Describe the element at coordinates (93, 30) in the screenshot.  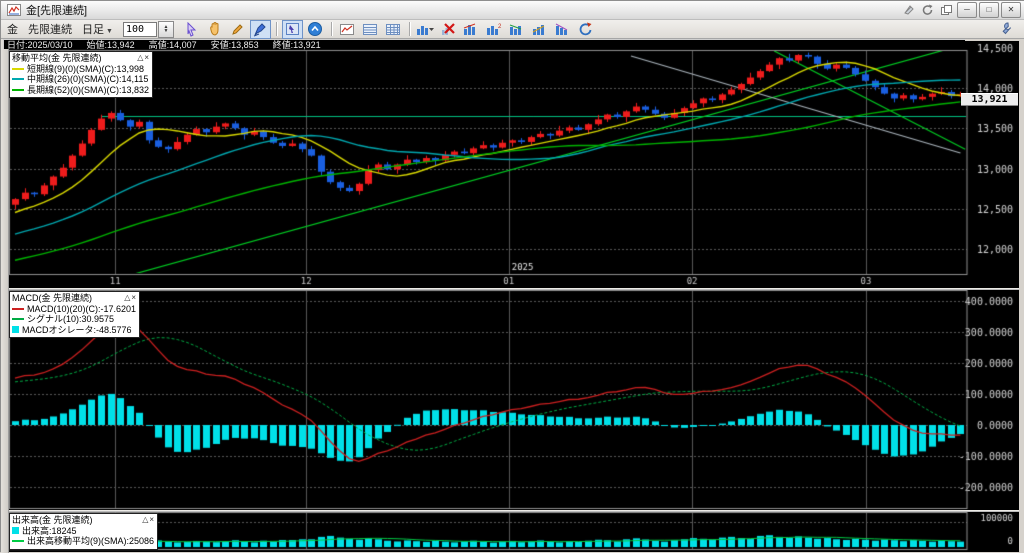
I see `timeframe-value: 日足` at that location.